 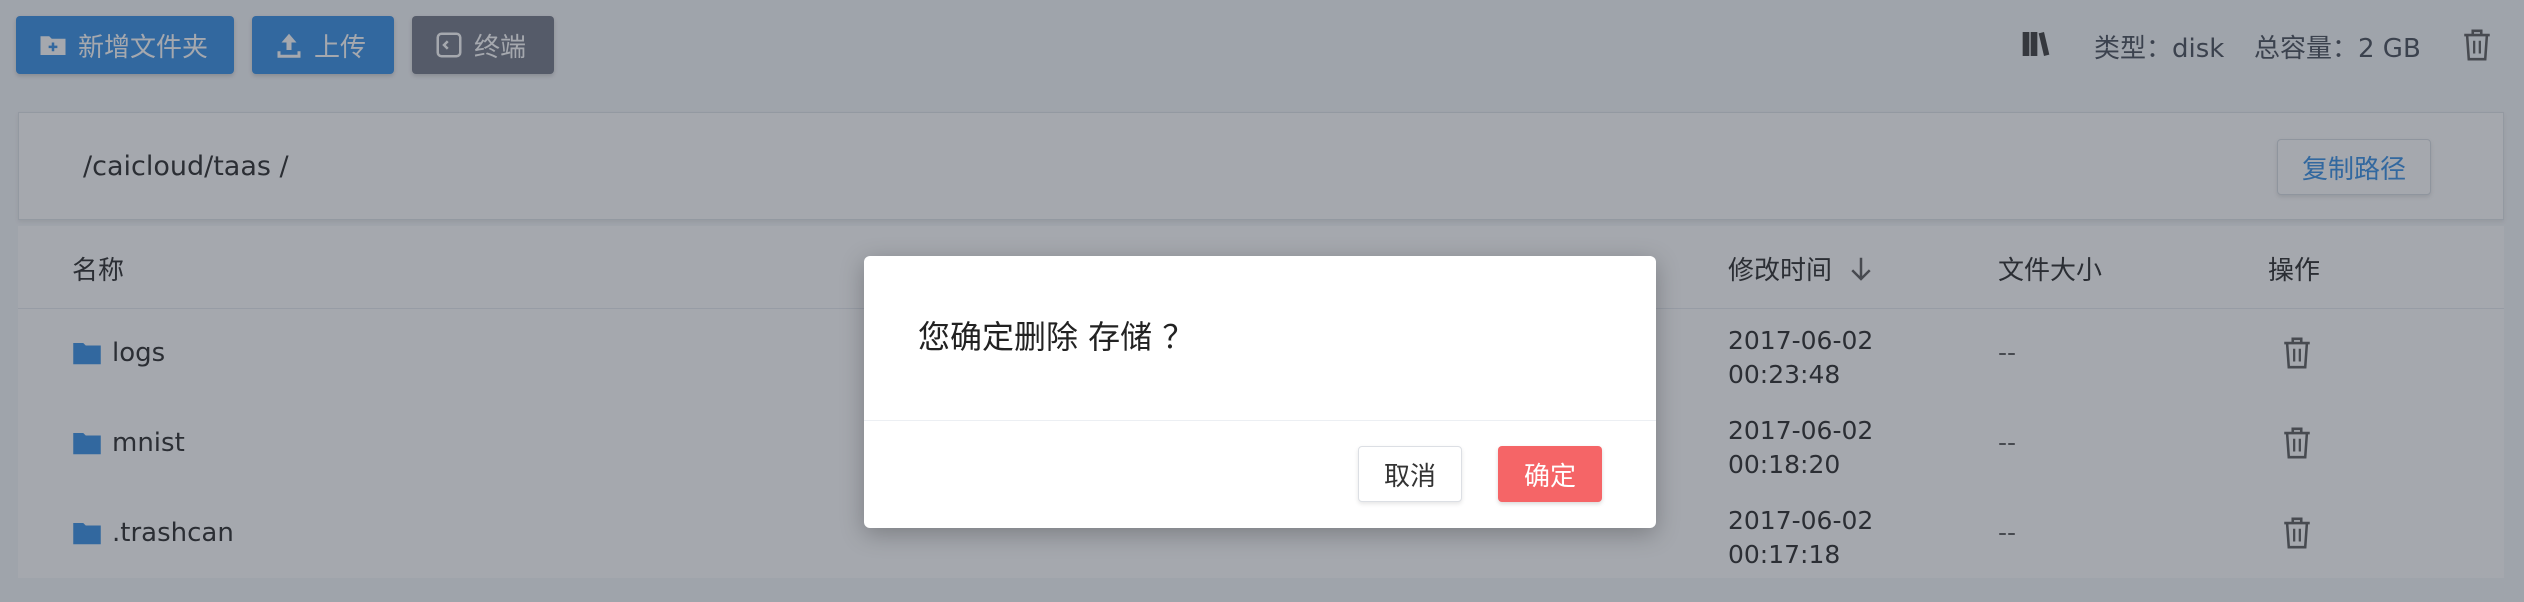 What do you see at coordinates (1056, 337) in the screenshot?
I see `dialog-message: 您确定删除 存储 ？` at bounding box center [1056, 337].